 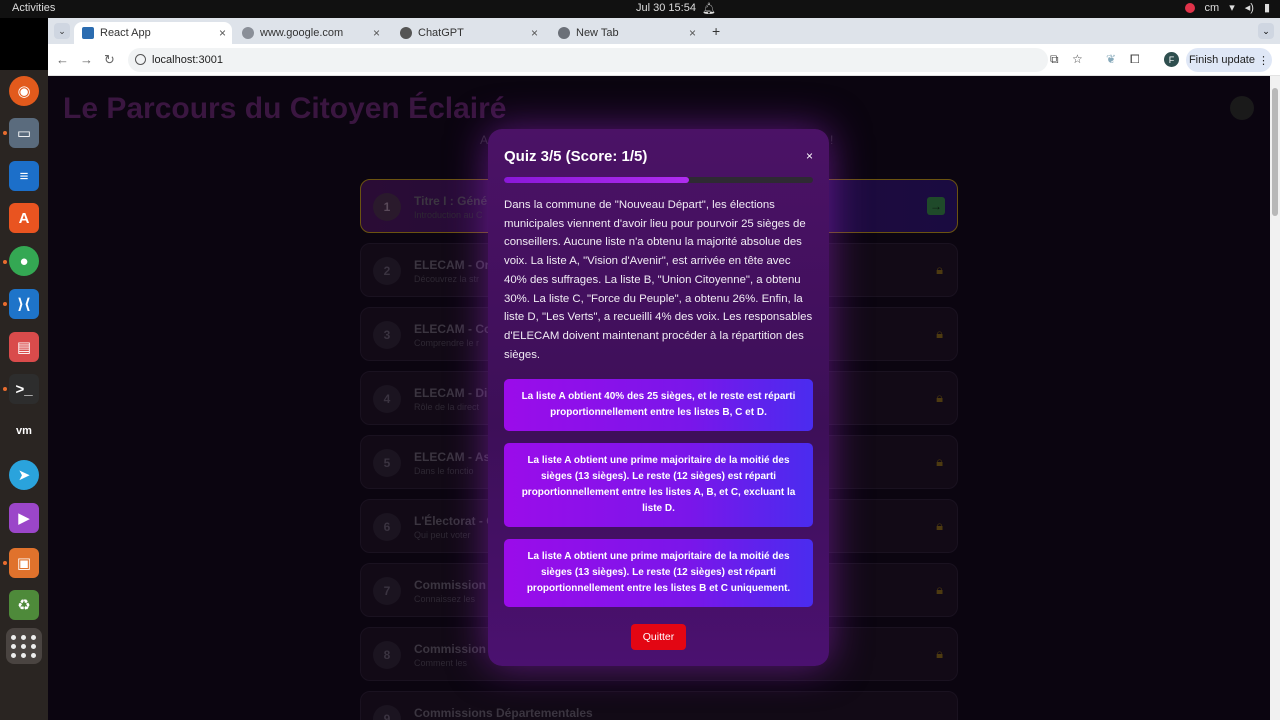 What do you see at coordinates (24, 91) in the screenshot?
I see `firefox-icon: ◉` at bounding box center [24, 91].